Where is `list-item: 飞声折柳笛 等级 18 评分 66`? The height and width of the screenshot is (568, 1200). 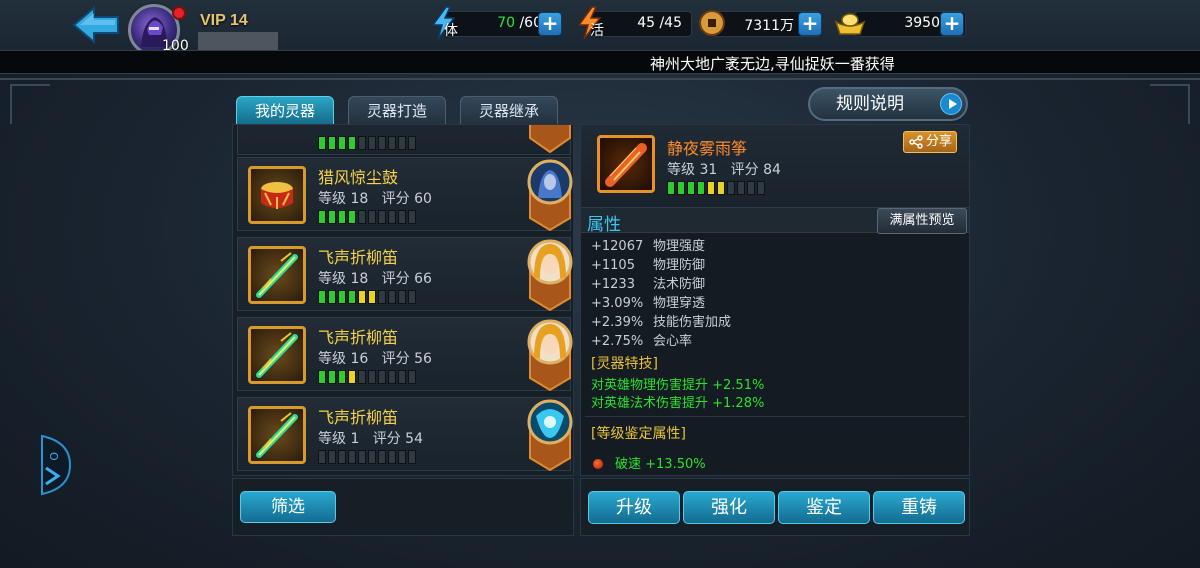 list-item: 飞声折柳笛 等级 18 评分 66 is located at coordinates (405, 274).